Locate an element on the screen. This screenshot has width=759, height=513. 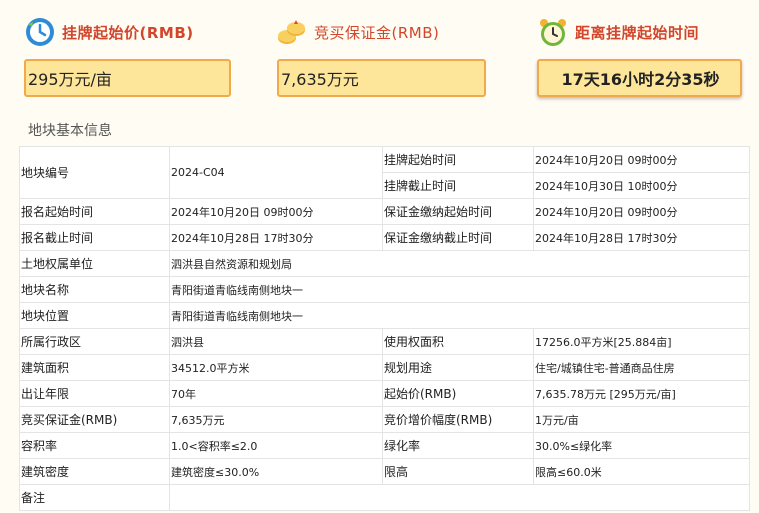
table-row: 建筑密度 建筑密度≤30.0% 限高 限高≤60.0米 is located at coordinates (384, 471).